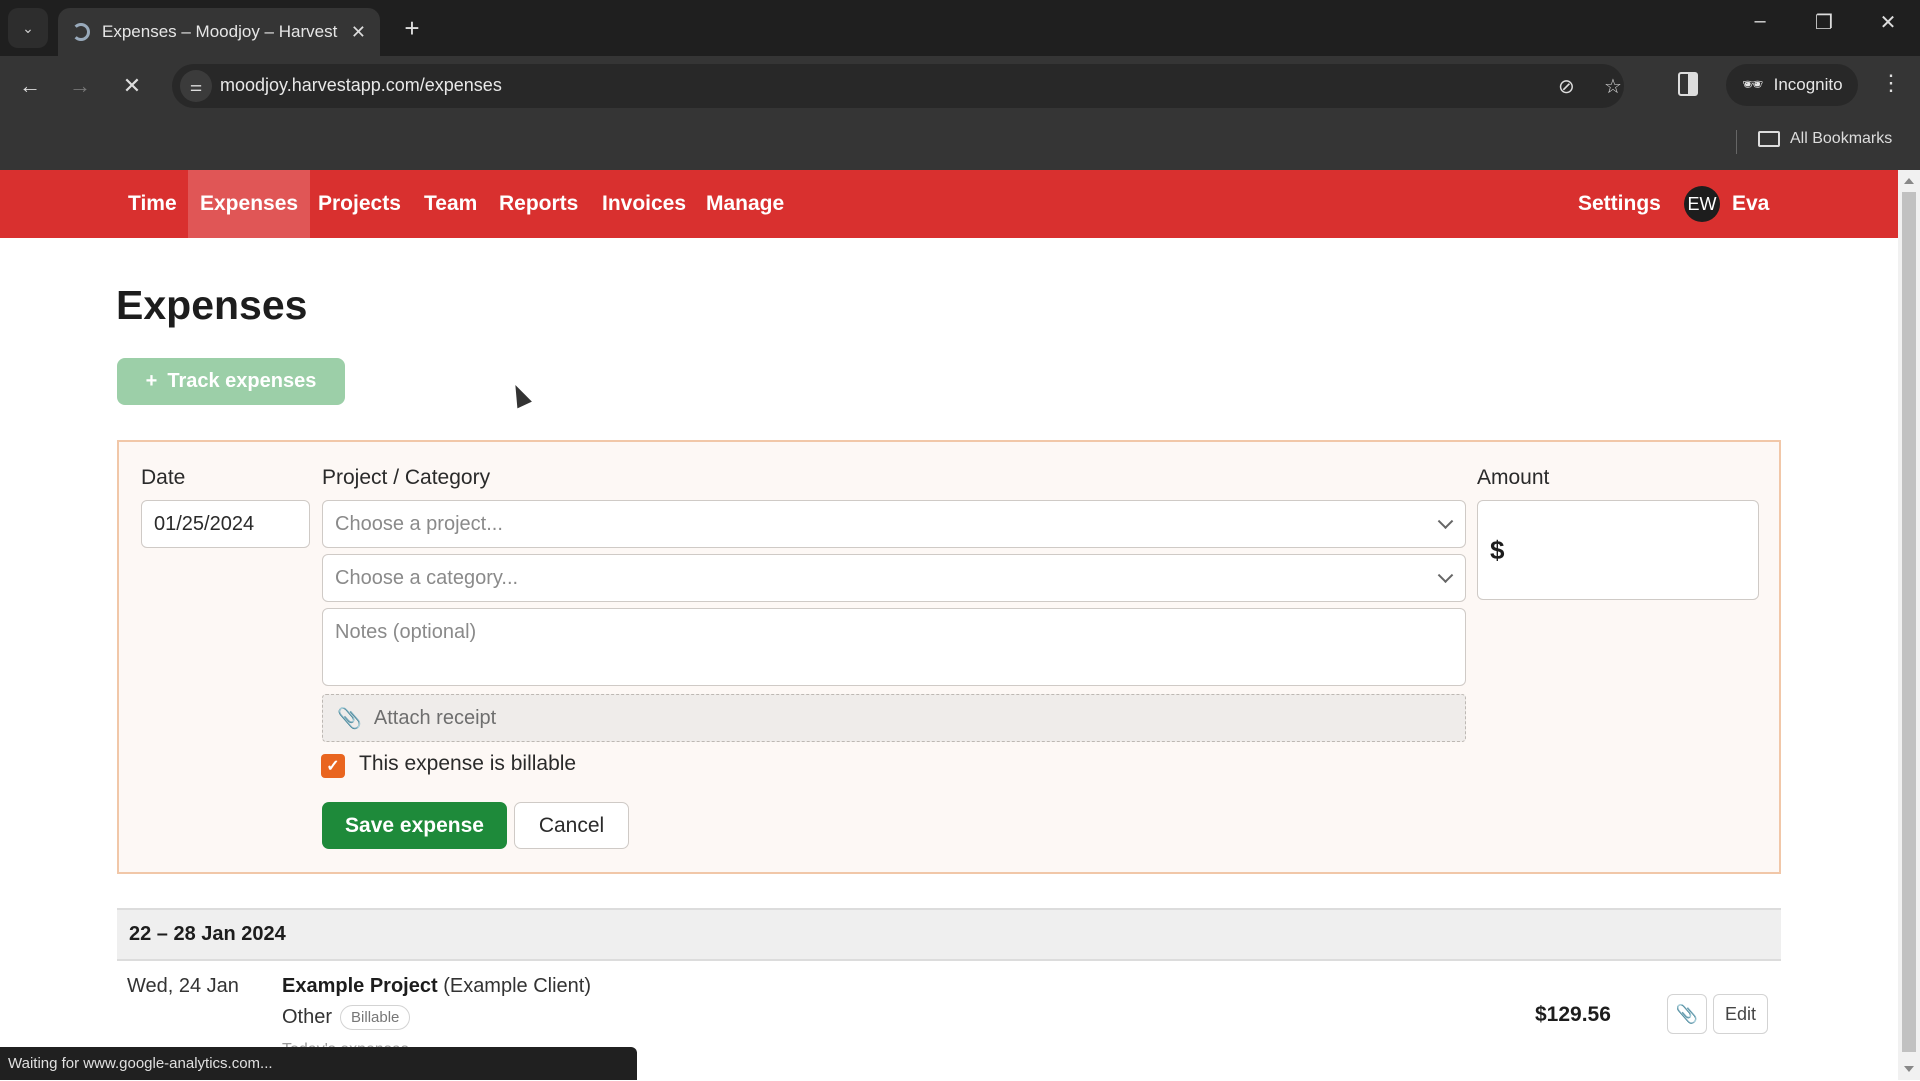 This screenshot has width=1920, height=1081. I want to click on folder-icon, so click(1769, 139).